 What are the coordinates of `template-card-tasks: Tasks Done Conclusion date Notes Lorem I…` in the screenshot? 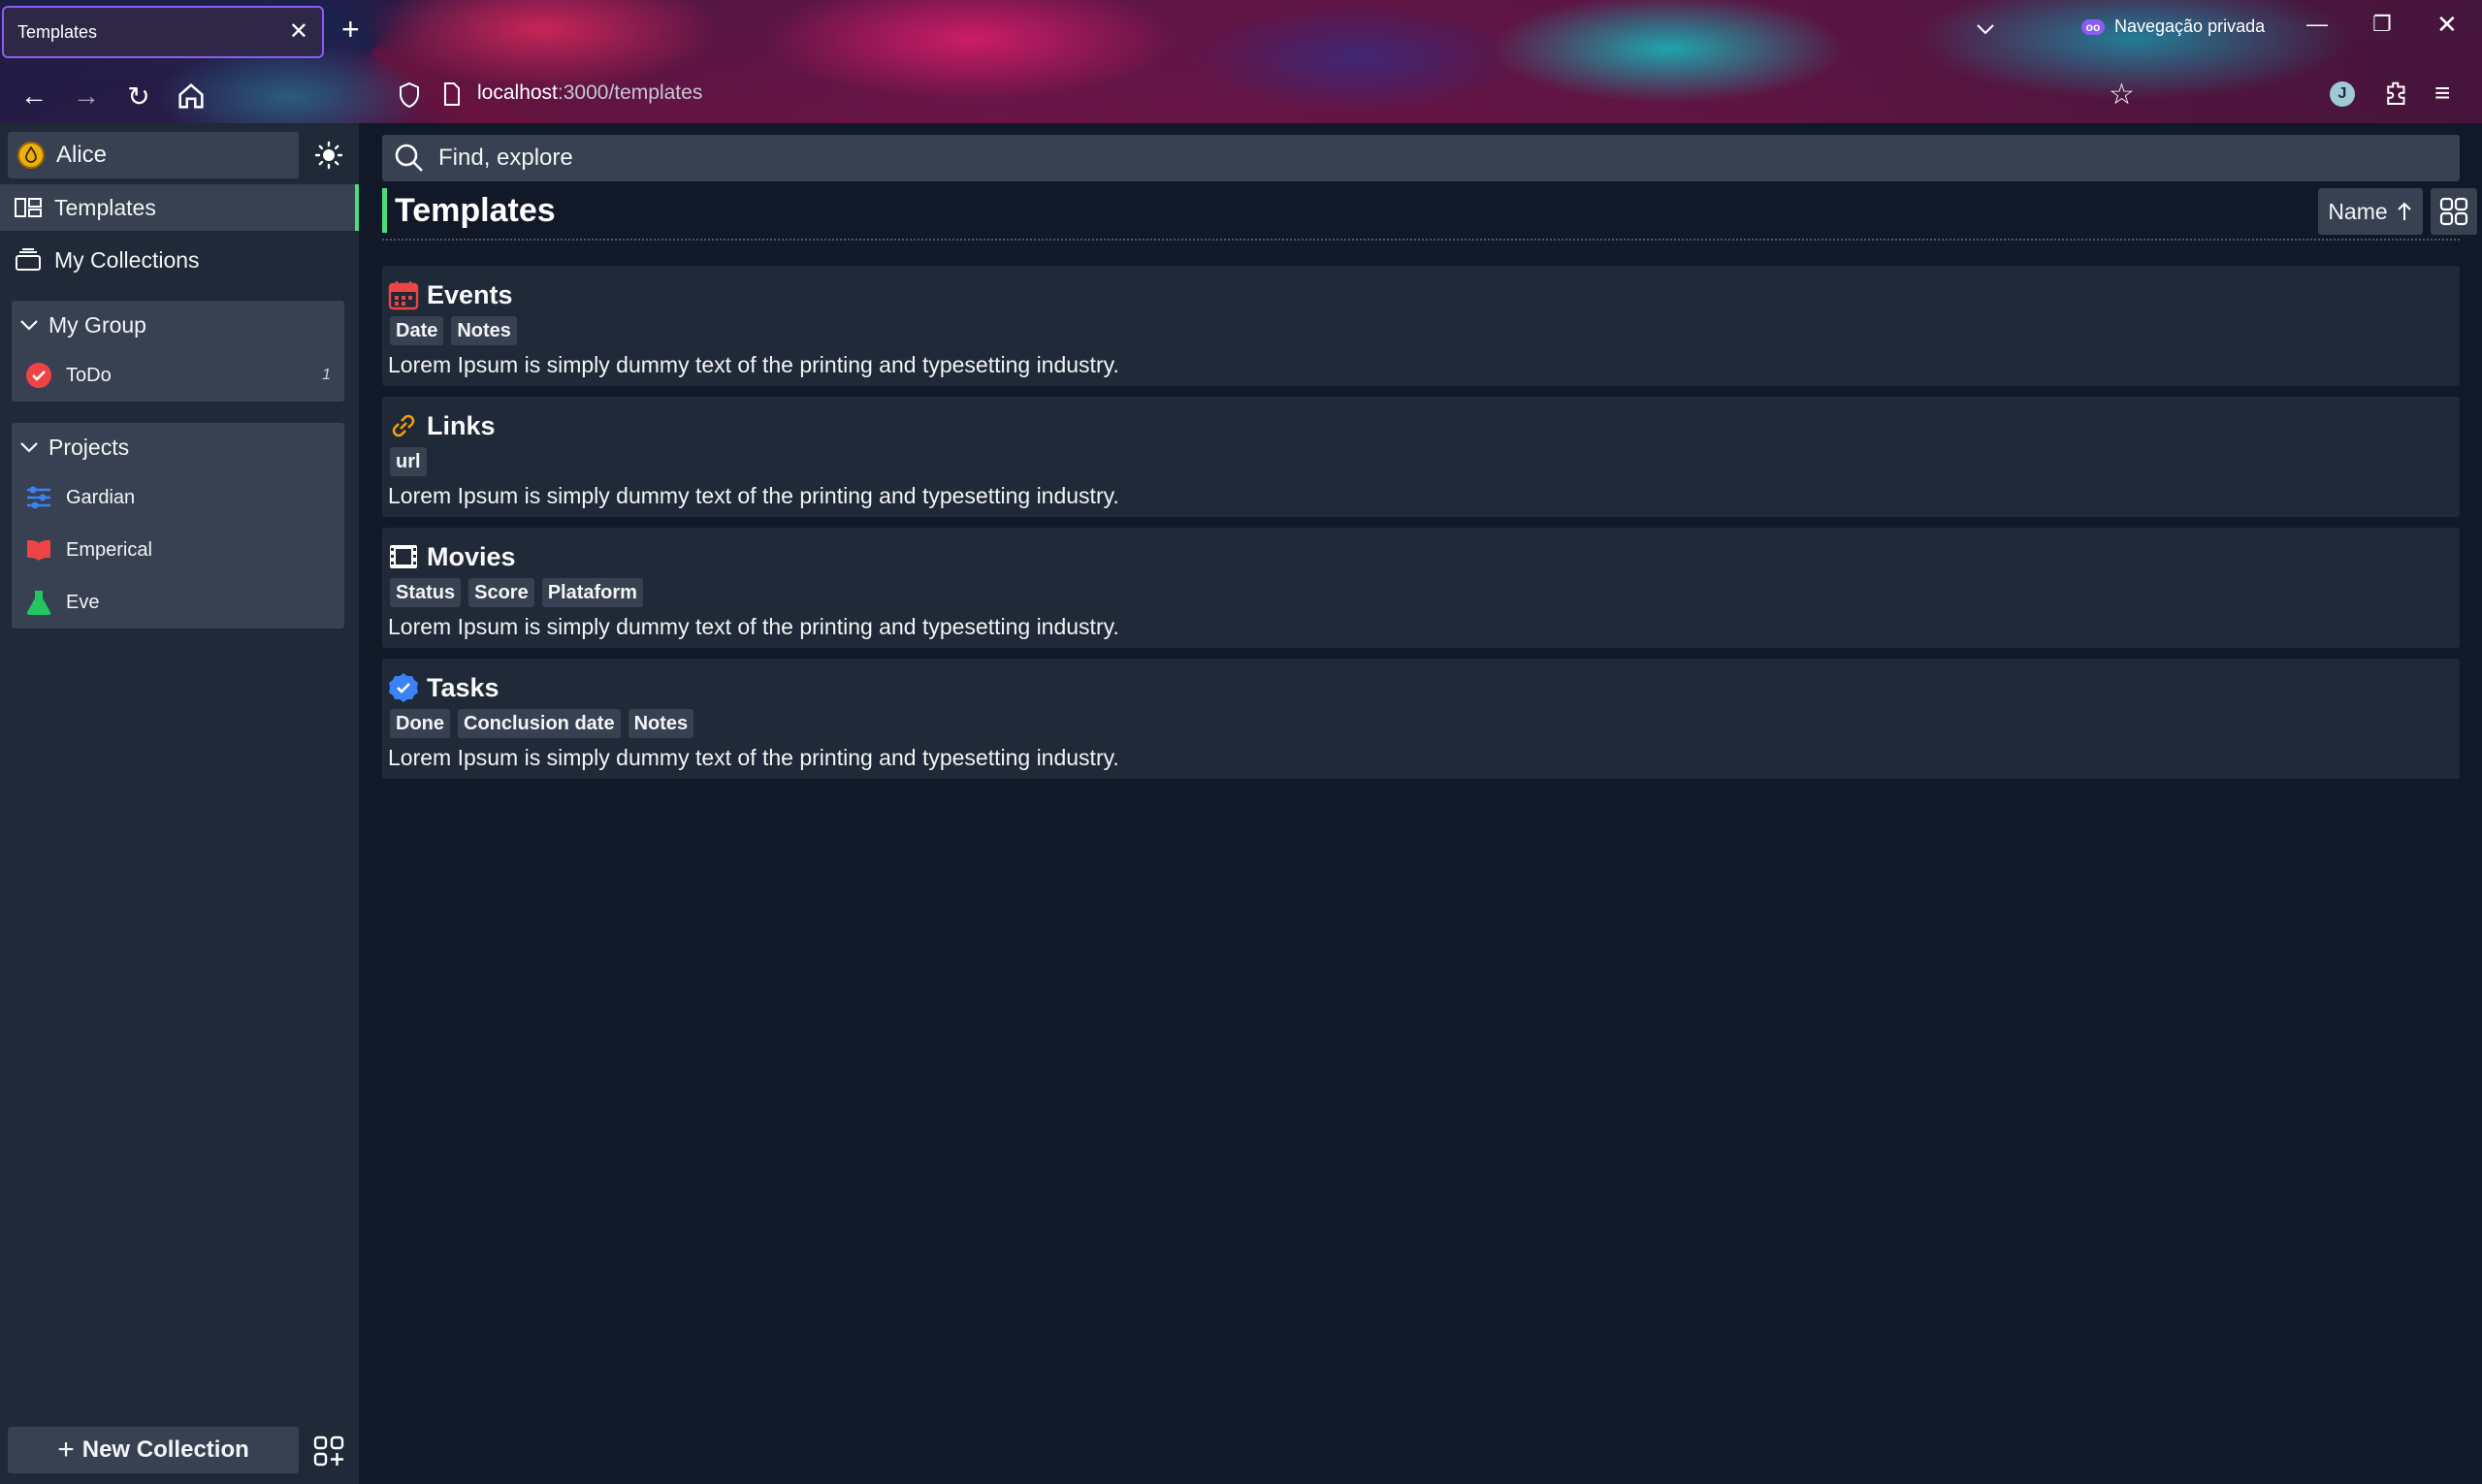 It's located at (1421, 719).